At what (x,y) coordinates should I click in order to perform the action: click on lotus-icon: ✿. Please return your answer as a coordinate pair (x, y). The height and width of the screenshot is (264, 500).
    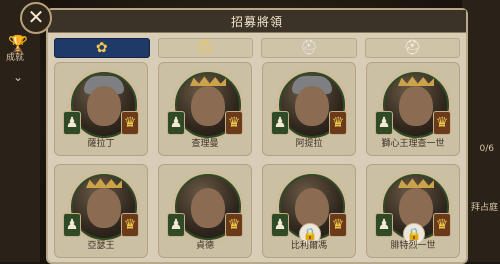
    Looking at the image, I should click on (101, 48).